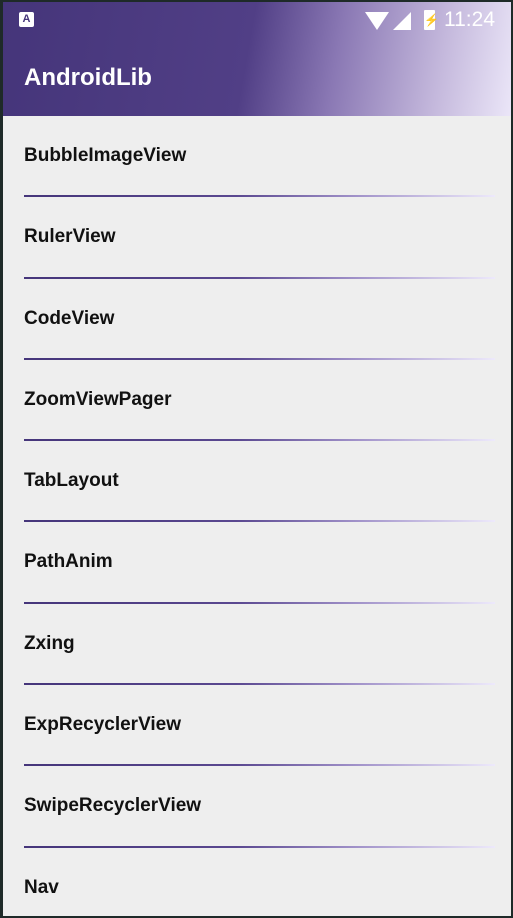  Describe the element at coordinates (41, 887) in the screenshot. I see `list-item-label: Nav` at that location.